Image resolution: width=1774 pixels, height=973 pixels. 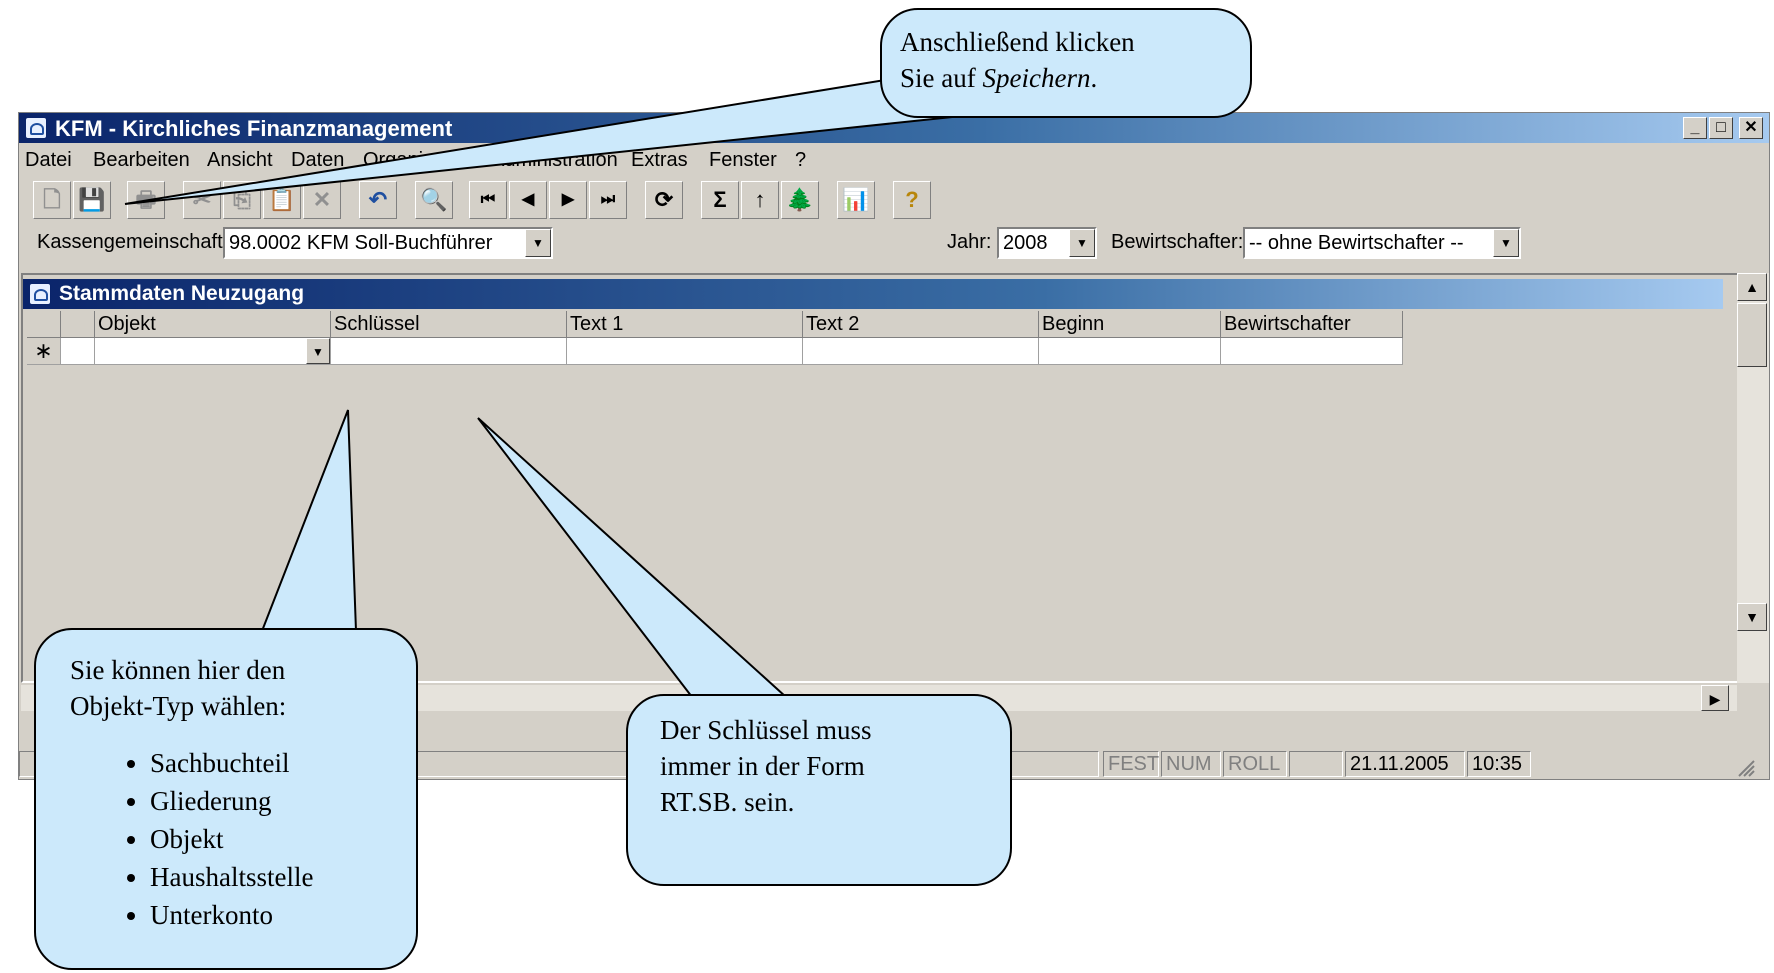 What do you see at coordinates (283, 877) in the screenshot?
I see `list-item: Haushaltsstelle` at bounding box center [283, 877].